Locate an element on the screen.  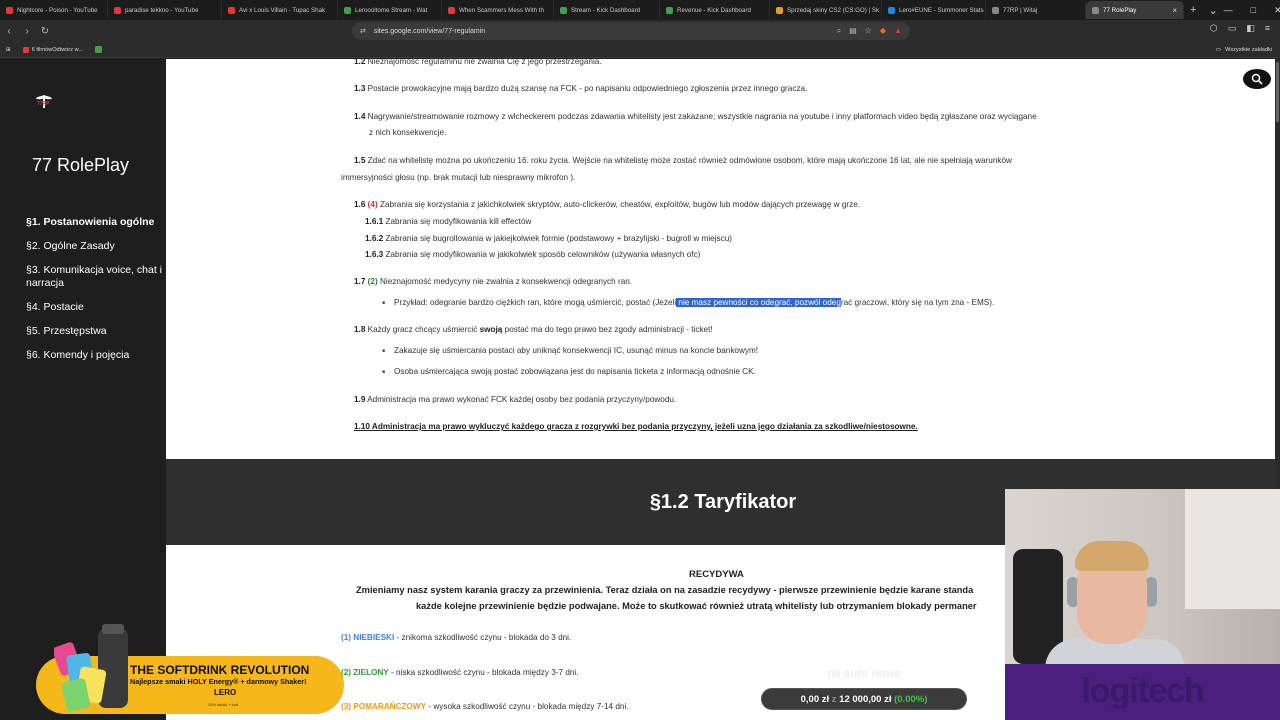
svg-text: 77RP is located at coordinates (43, 104).